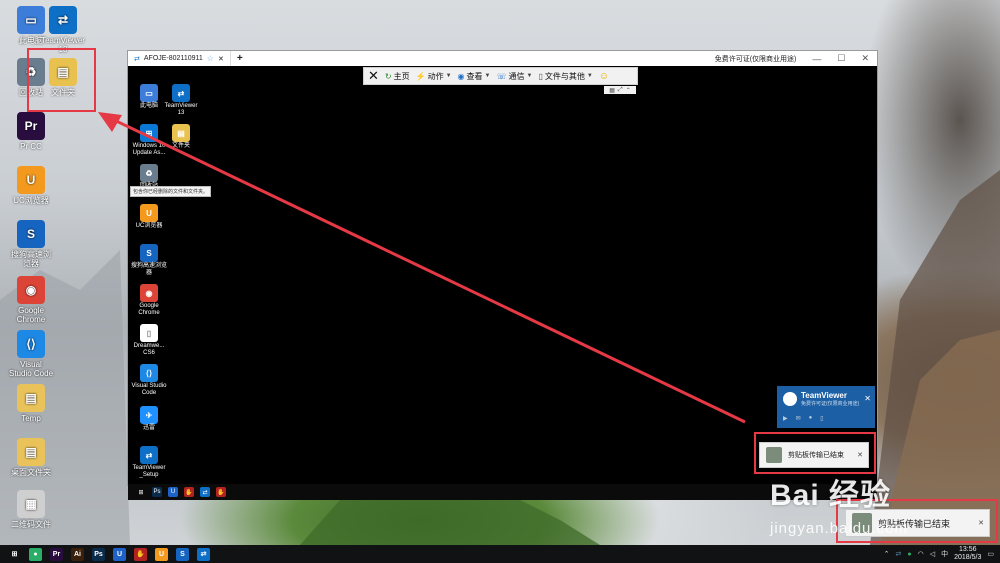  What do you see at coordinates (967, 549) in the screenshot?
I see `clock-time: 13:56` at bounding box center [967, 549].